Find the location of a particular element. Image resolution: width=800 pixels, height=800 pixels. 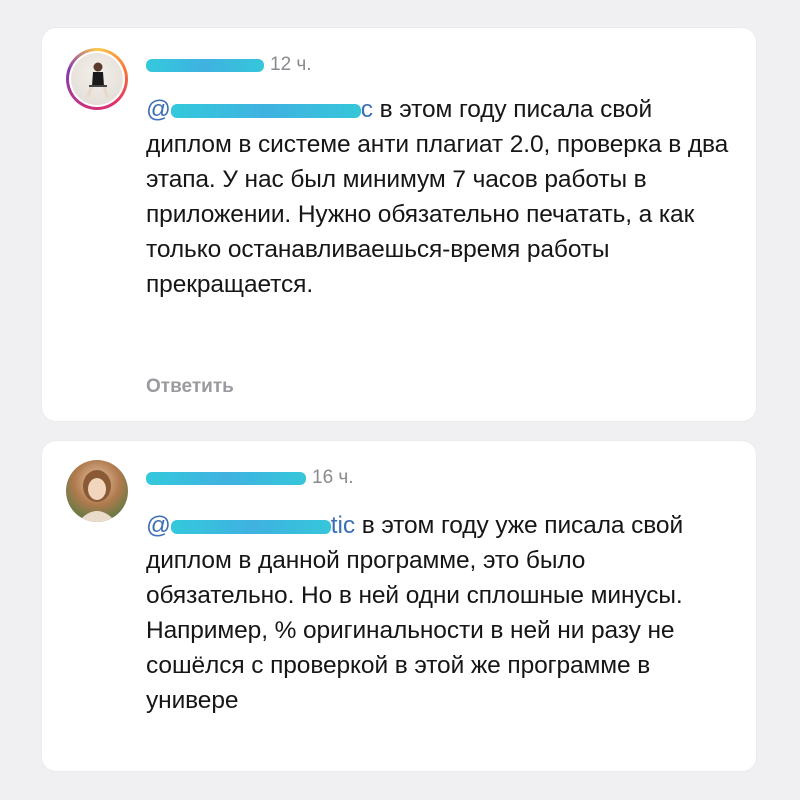

author-row: 16 ч. is located at coordinates (250, 478).